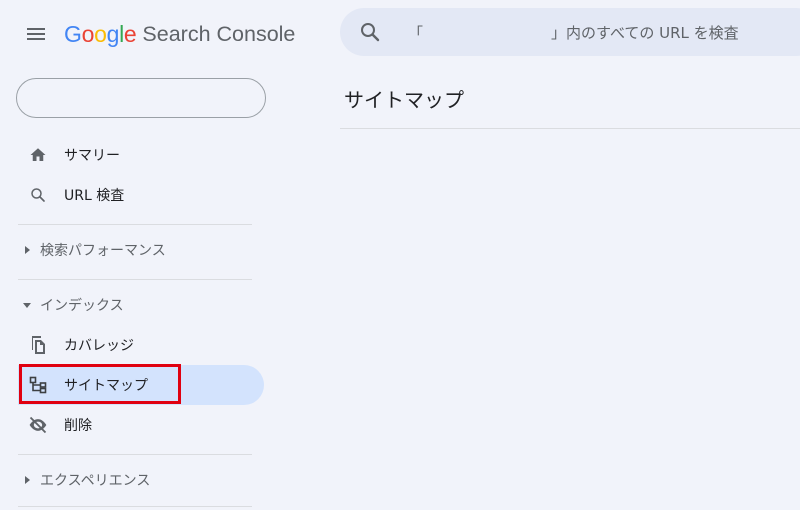 The height and width of the screenshot is (510, 800). Describe the element at coordinates (141, 155) in the screenshot. I see `sidebar-item-summary: サマリー` at that location.